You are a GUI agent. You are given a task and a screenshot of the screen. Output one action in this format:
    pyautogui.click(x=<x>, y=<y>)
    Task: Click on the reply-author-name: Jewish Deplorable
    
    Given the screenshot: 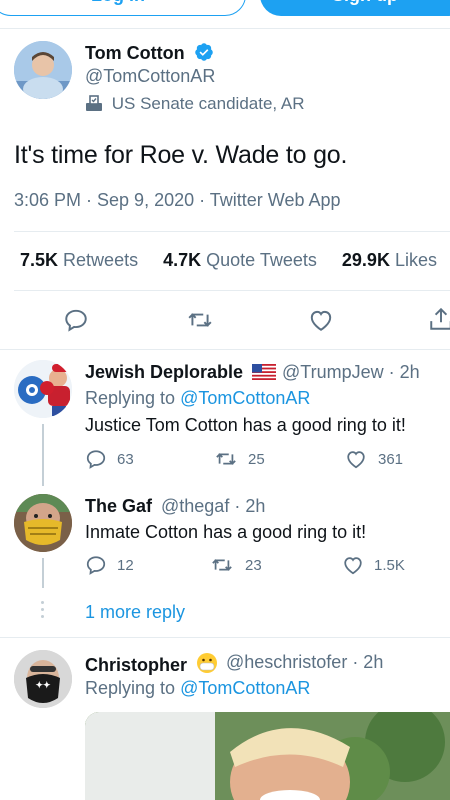 What is the action you would take?
    pyautogui.click(x=181, y=373)
    